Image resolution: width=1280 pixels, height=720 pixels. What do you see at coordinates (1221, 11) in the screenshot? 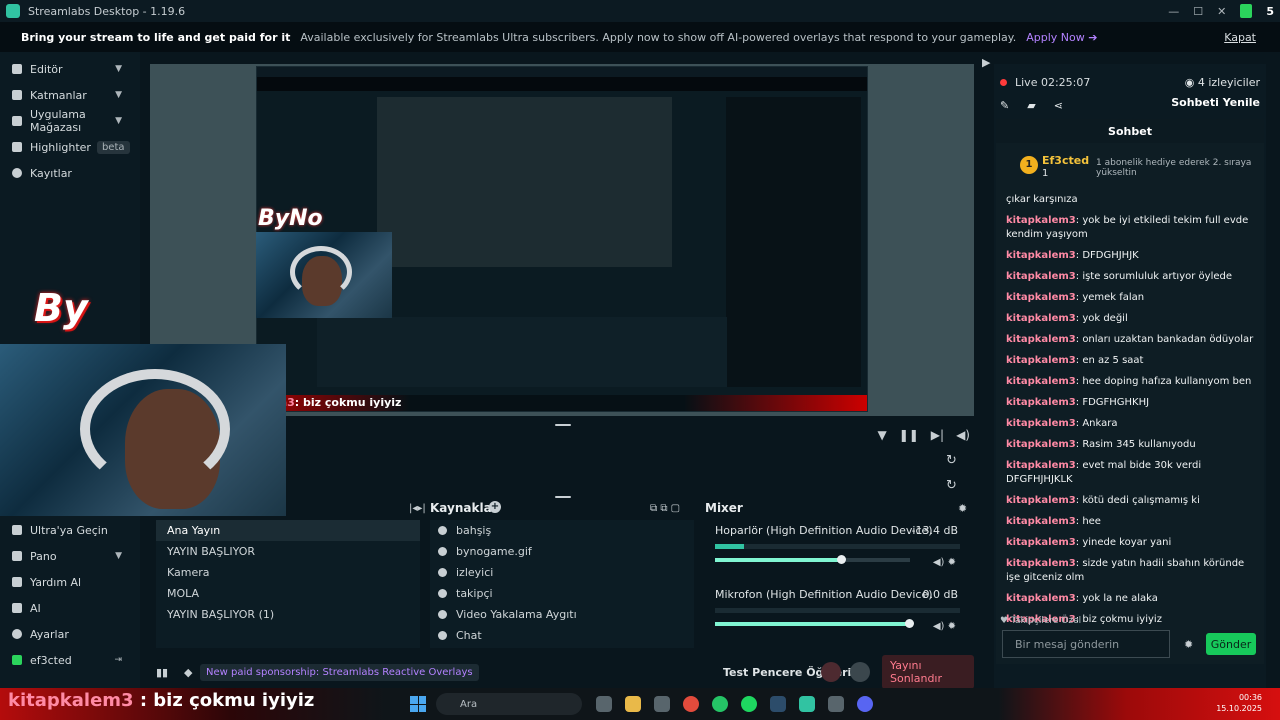
I see `close-window-icon: ✕` at bounding box center [1221, 11].